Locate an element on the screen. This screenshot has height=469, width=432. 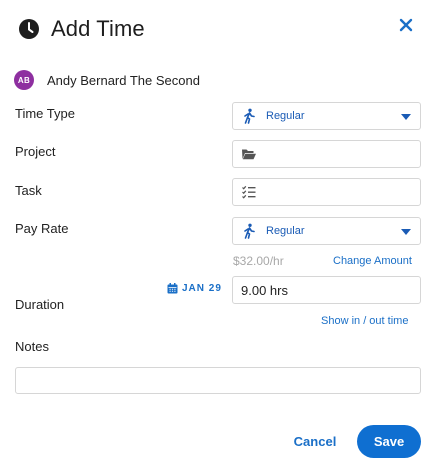
clock-icon is located at coordinates (29, 29).